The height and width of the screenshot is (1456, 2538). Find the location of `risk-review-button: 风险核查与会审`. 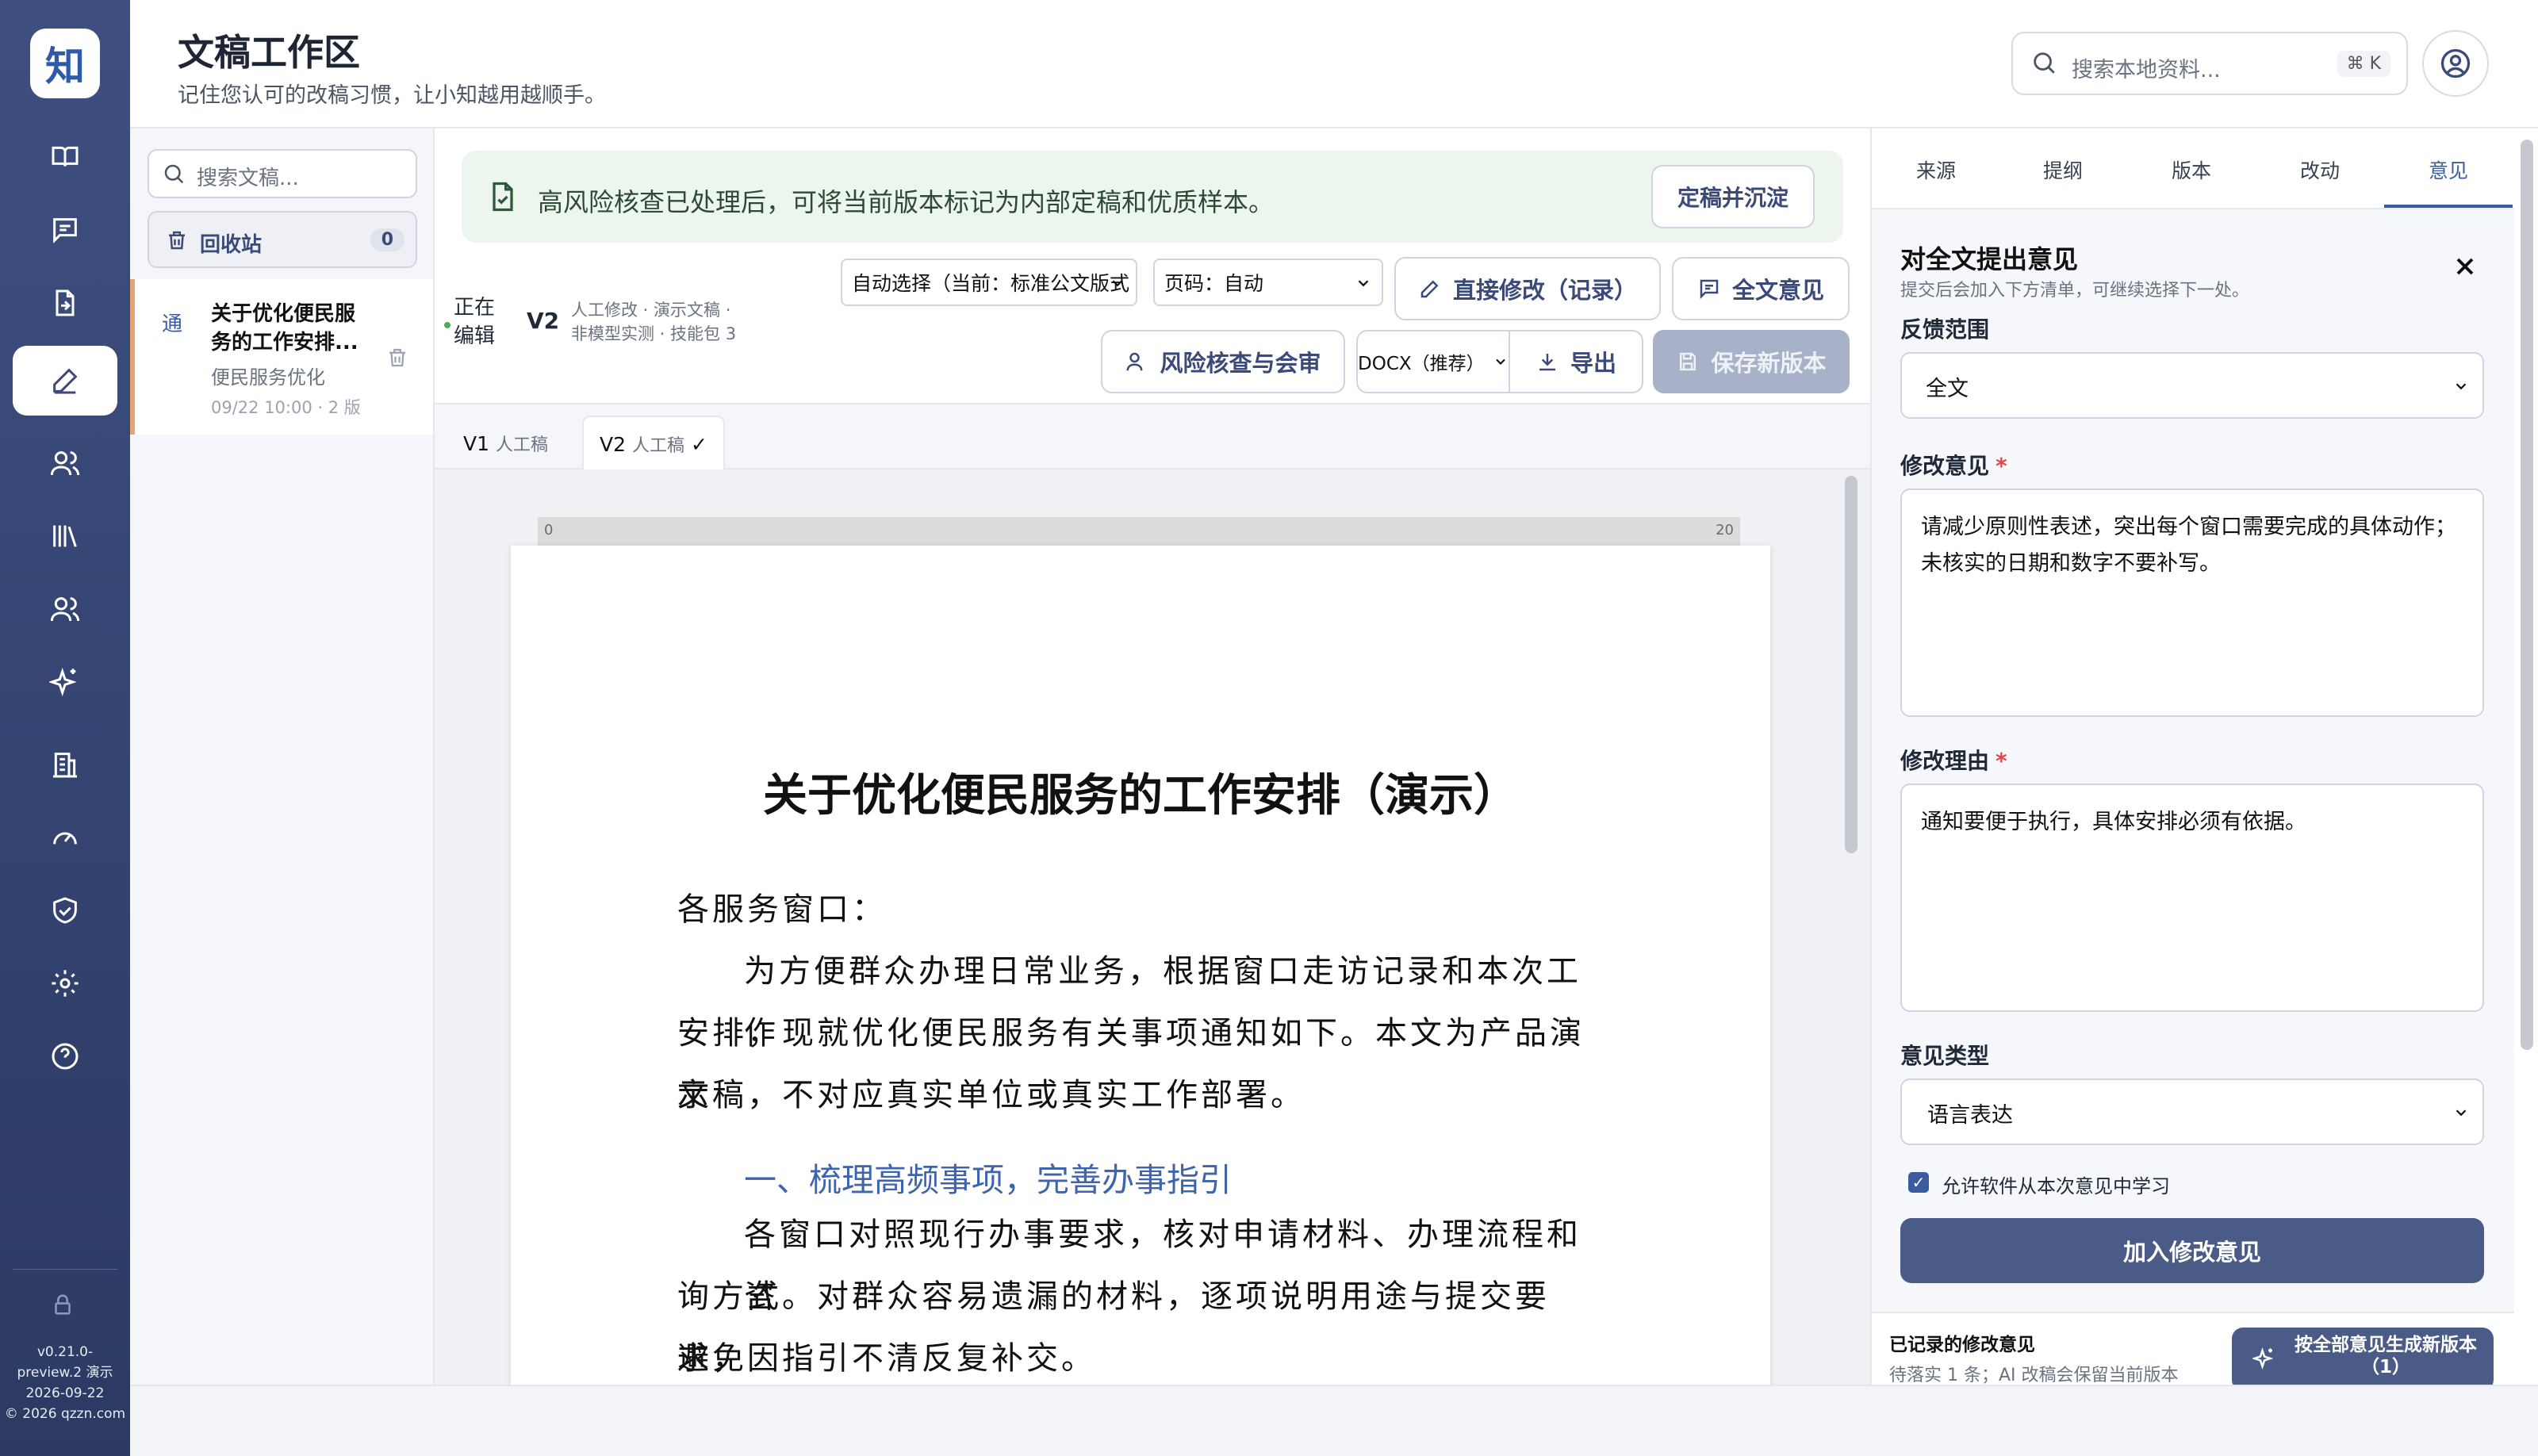

risk-review-button: 风险核查与会审 is located at coordinates (1223, 361).